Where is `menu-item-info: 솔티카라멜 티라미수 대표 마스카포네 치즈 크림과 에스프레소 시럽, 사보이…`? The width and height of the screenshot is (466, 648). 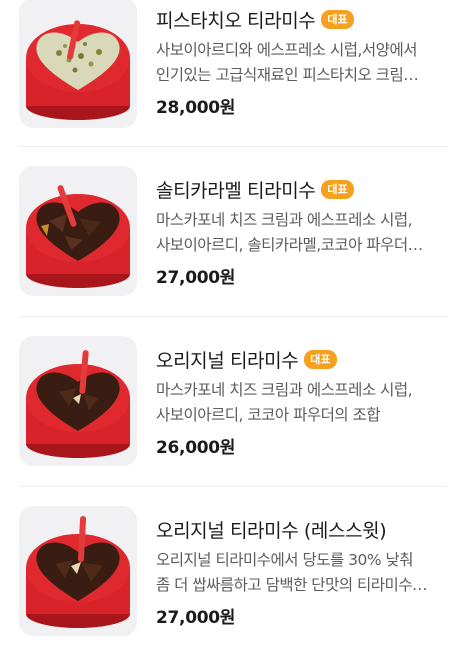
menu-item-info: 솔티카라멜 티라미수 대표 마스카포네 치즈 크림과 에스프레소 시럽, 사보이… is located at coordinates (306, 231).